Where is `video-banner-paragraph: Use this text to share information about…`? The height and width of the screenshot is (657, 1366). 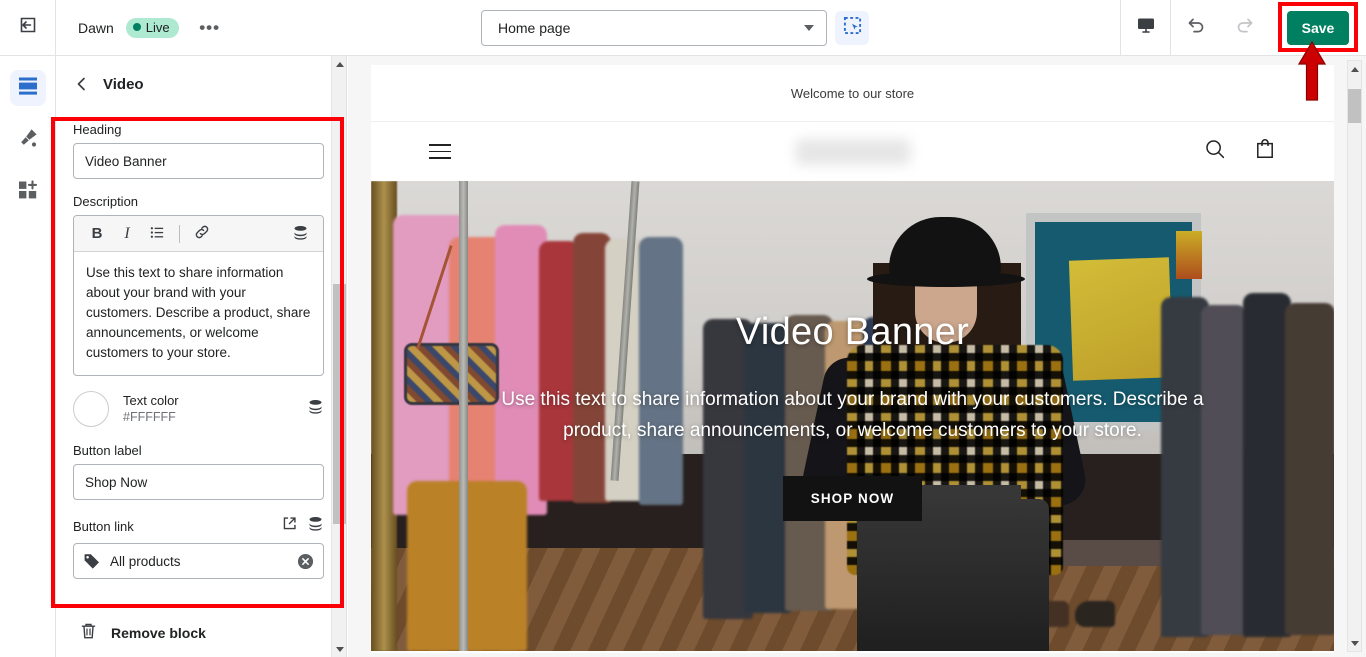 video-banner-paragraph: Use this text to share information about… is located at coordinates (852, 415).